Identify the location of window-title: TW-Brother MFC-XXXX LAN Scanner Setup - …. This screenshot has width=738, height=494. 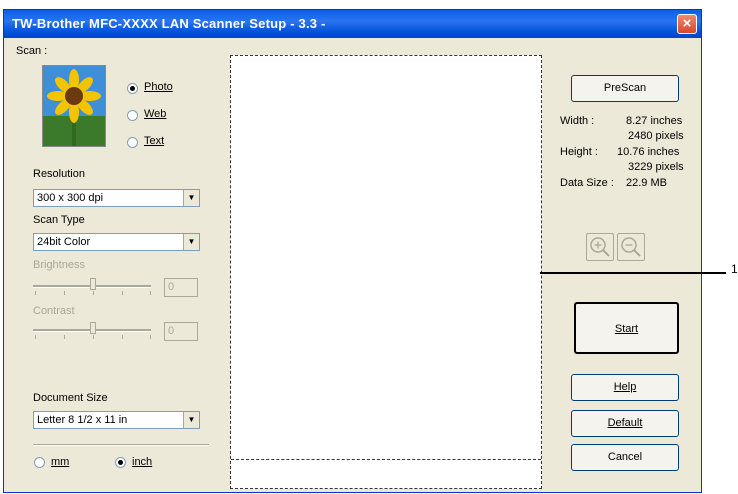
(169, 23).